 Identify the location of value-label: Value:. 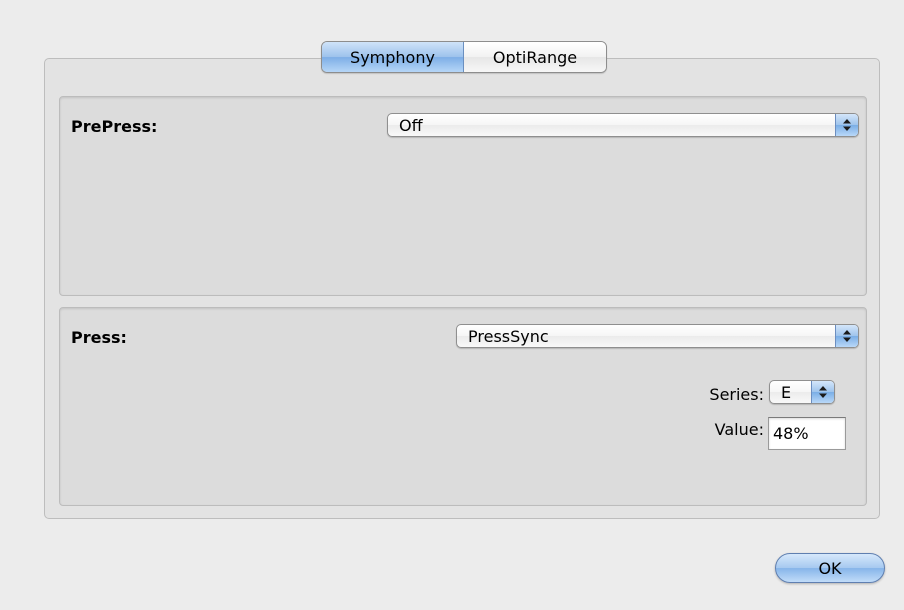
(739, 429).